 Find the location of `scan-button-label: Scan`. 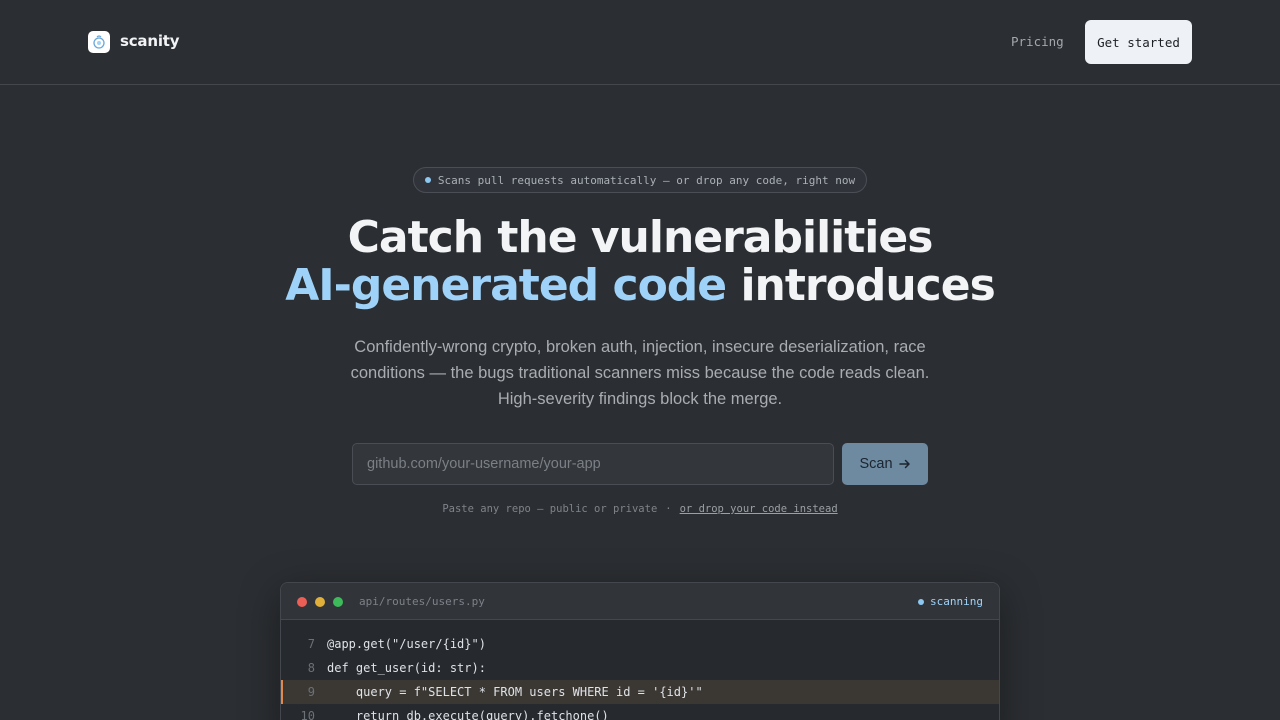

scan-button-label: Scan is located at coordinates (876, 464).